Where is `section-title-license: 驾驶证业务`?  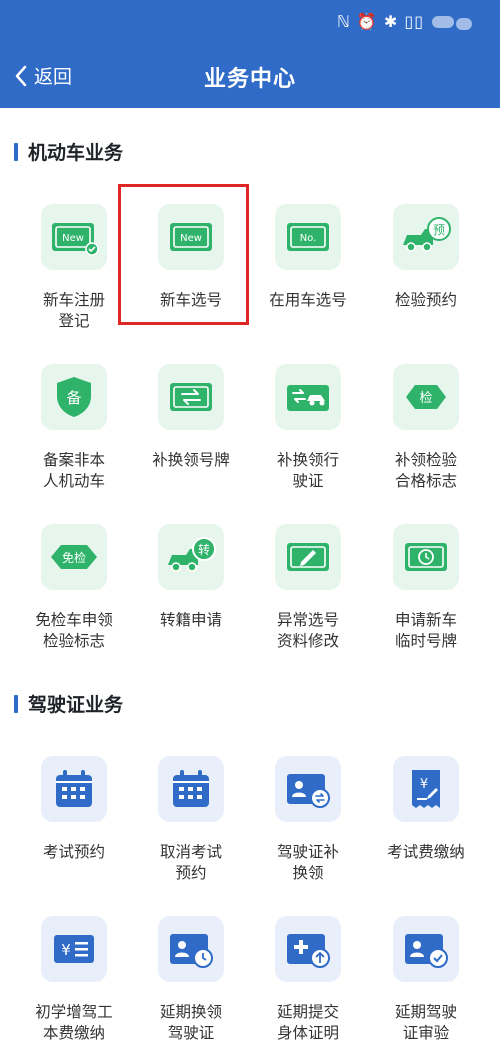
section-title-license: 驾驶证业务 is located at coordinates (68, 703).